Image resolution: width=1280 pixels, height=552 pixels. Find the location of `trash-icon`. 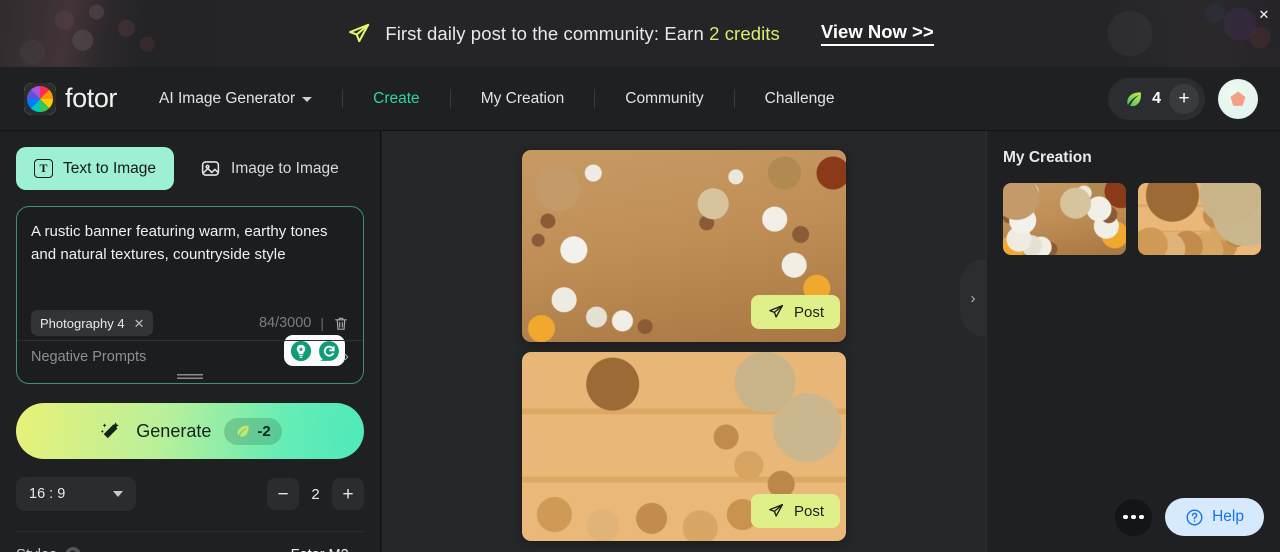

trash-icon is located at coordinates (341, 323).